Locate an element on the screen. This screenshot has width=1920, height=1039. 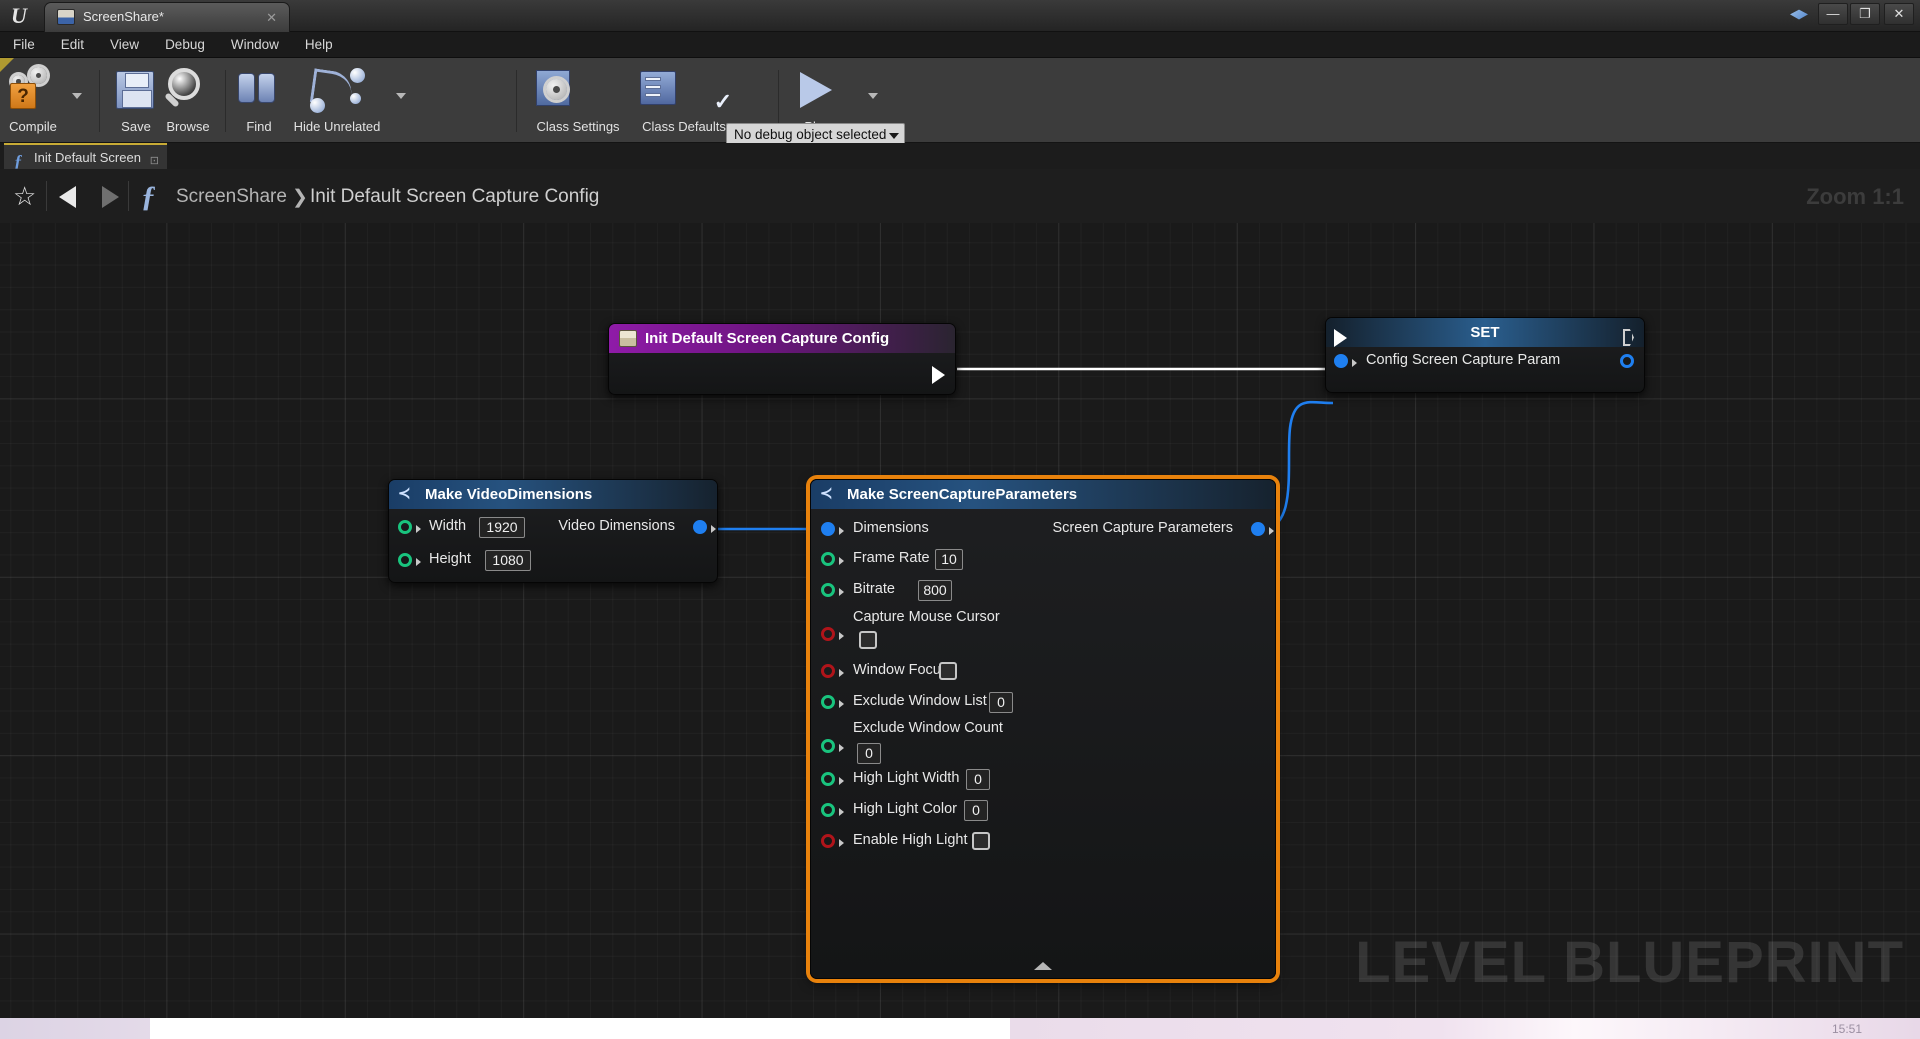
video-dimensions-output-pin is located at coordinates (700, 527).